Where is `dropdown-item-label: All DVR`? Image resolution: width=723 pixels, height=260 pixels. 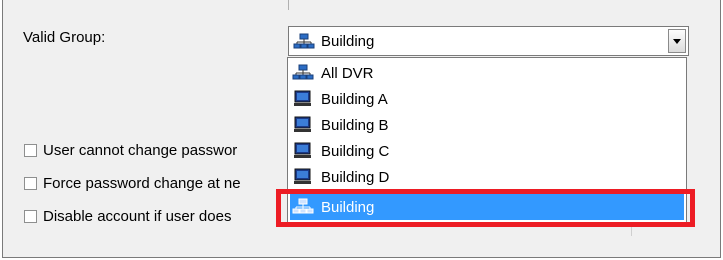
dropdown-item-label: All DVR is located at coordinates (347, 73).